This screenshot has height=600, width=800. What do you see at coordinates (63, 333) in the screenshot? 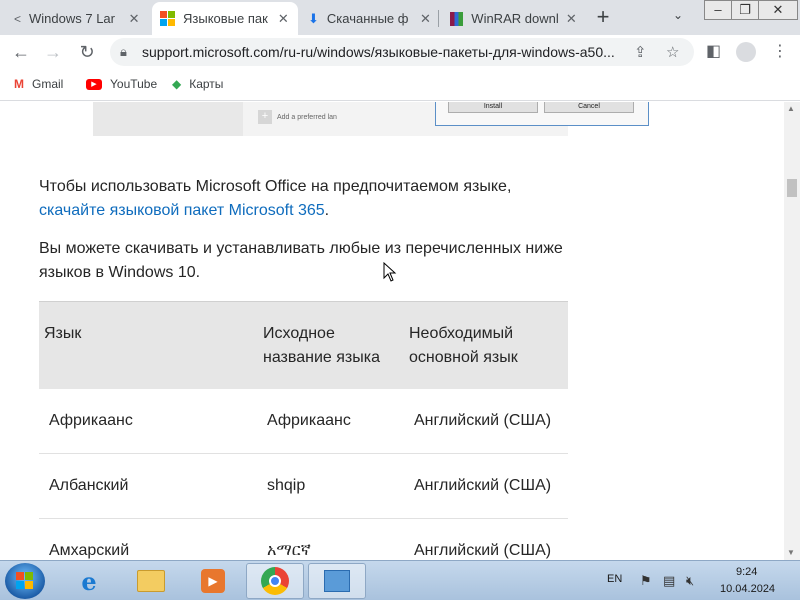
I see `header-language: Язык` at bounding box center [63, 333].